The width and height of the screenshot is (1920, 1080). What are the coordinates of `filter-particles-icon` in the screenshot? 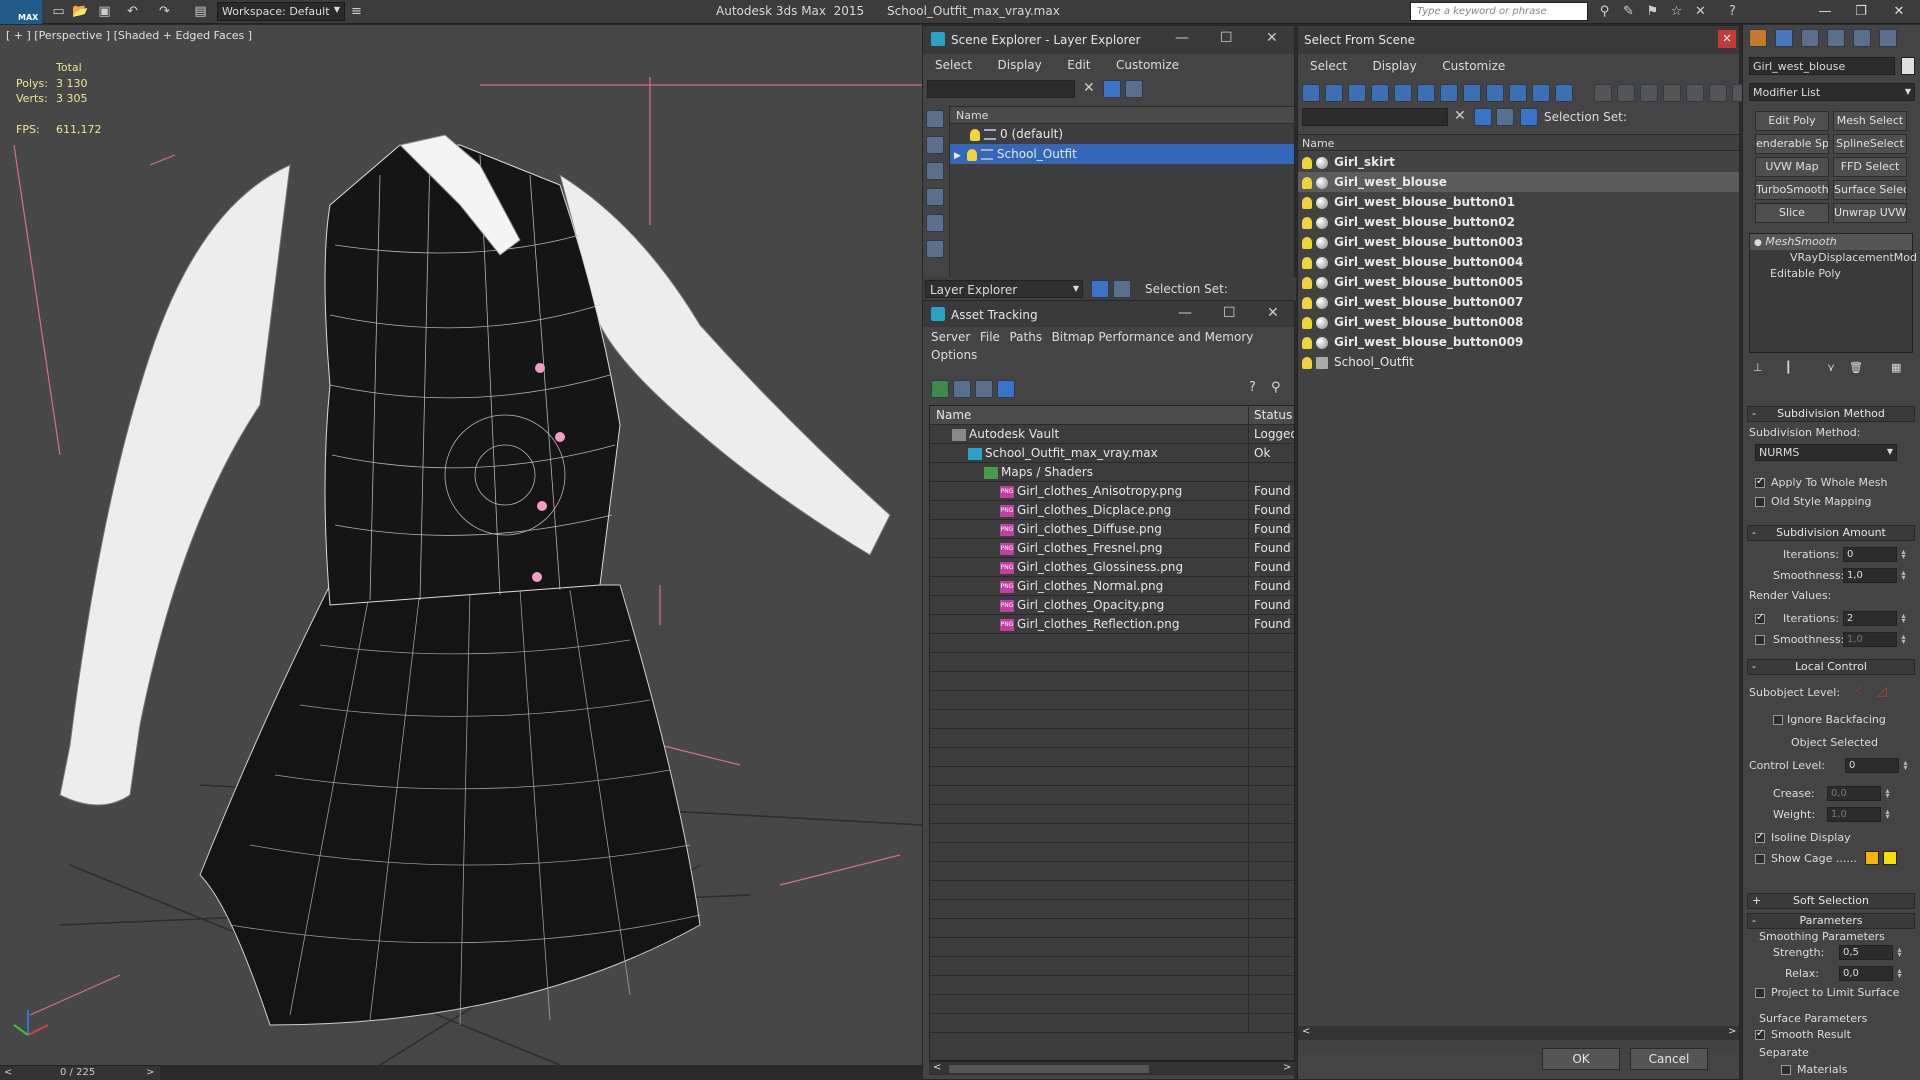 It's located at (1603, 93).